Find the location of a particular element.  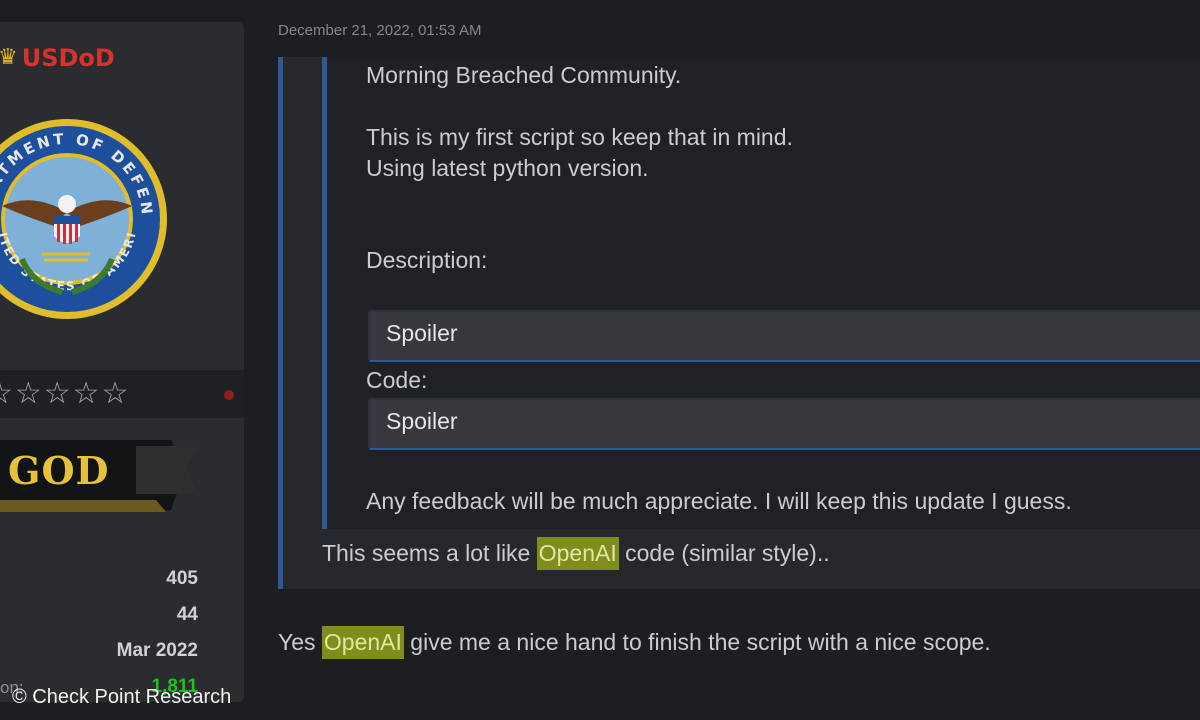

username-label: USDoD is located at coordinates (68, 58).